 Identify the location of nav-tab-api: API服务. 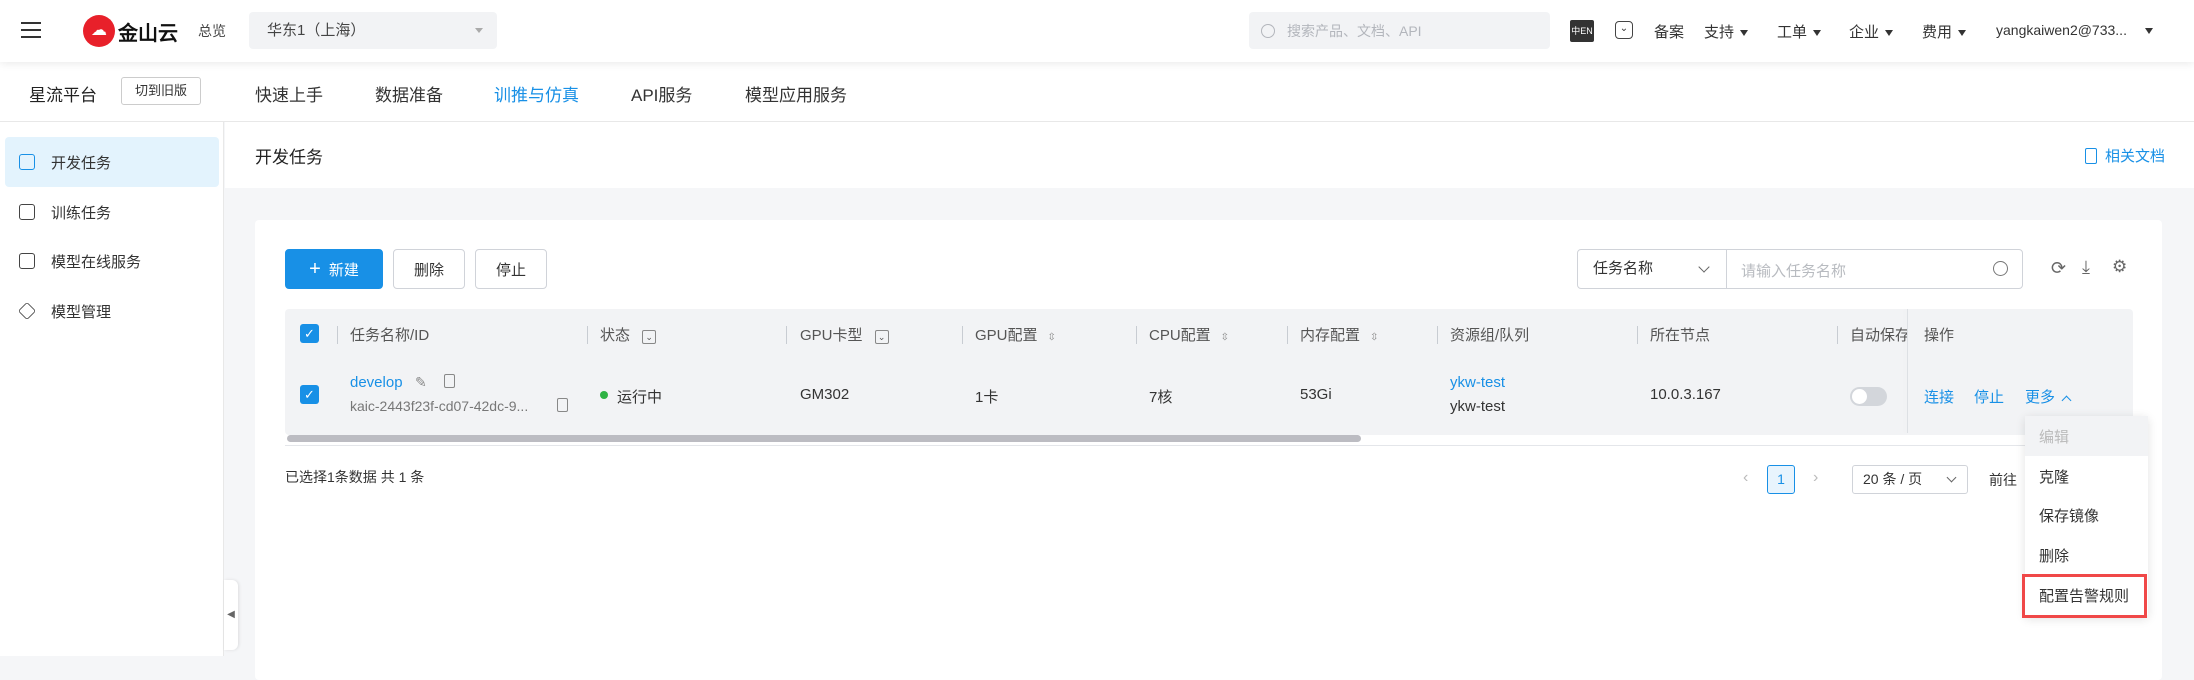
(661, 93).